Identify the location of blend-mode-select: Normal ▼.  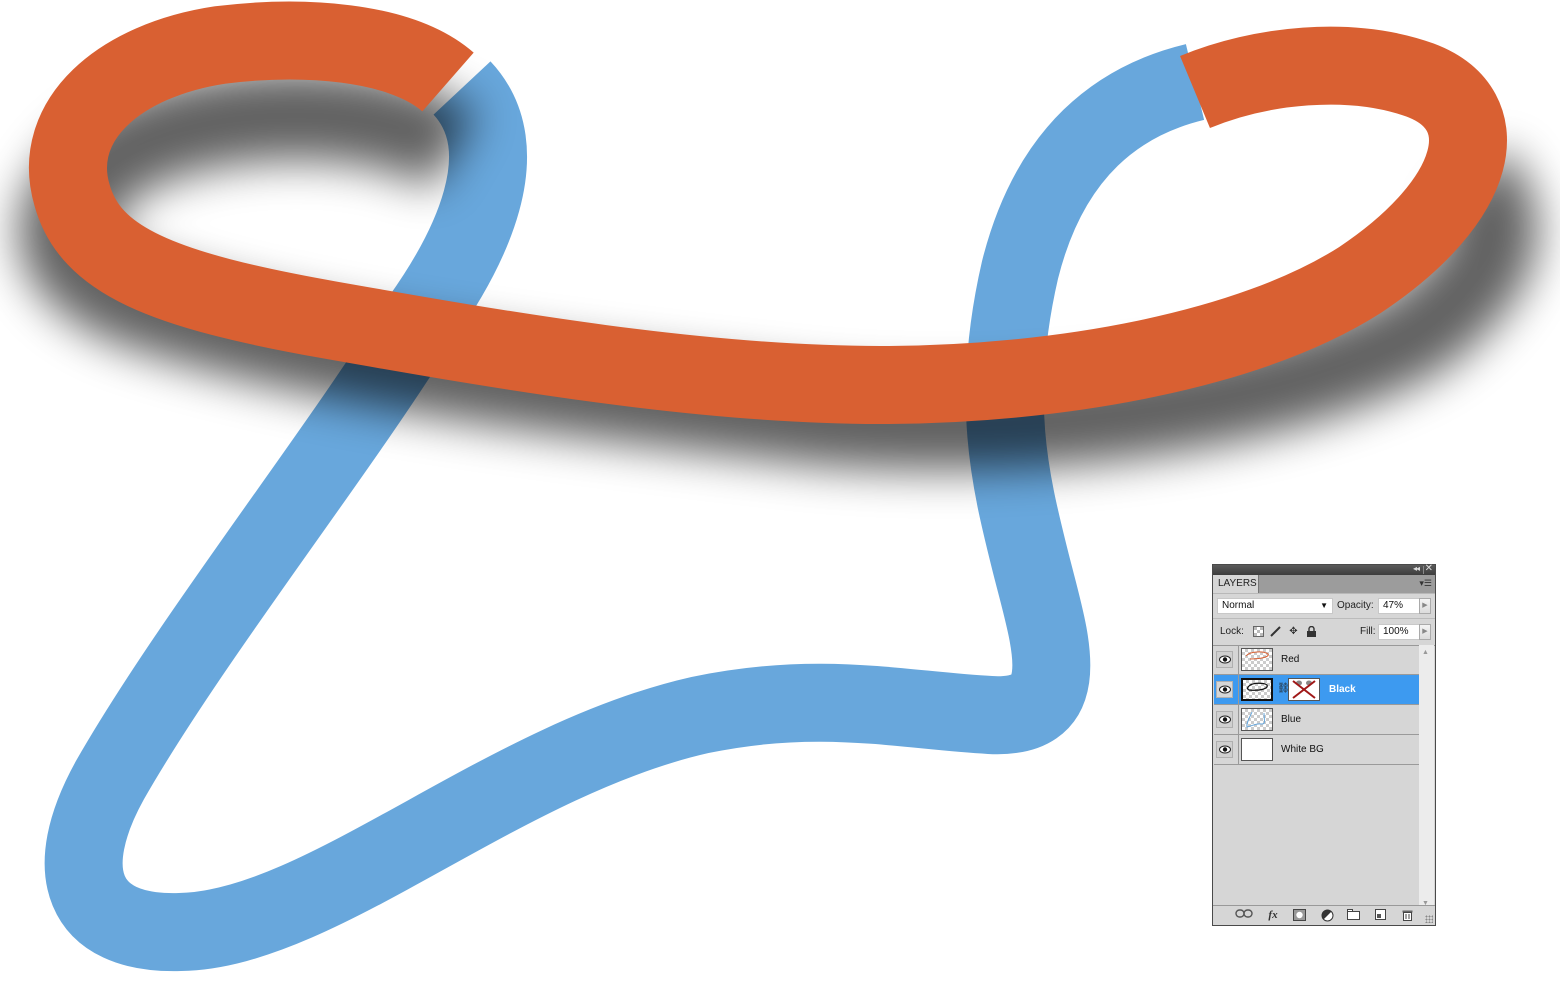
(1275, 606).